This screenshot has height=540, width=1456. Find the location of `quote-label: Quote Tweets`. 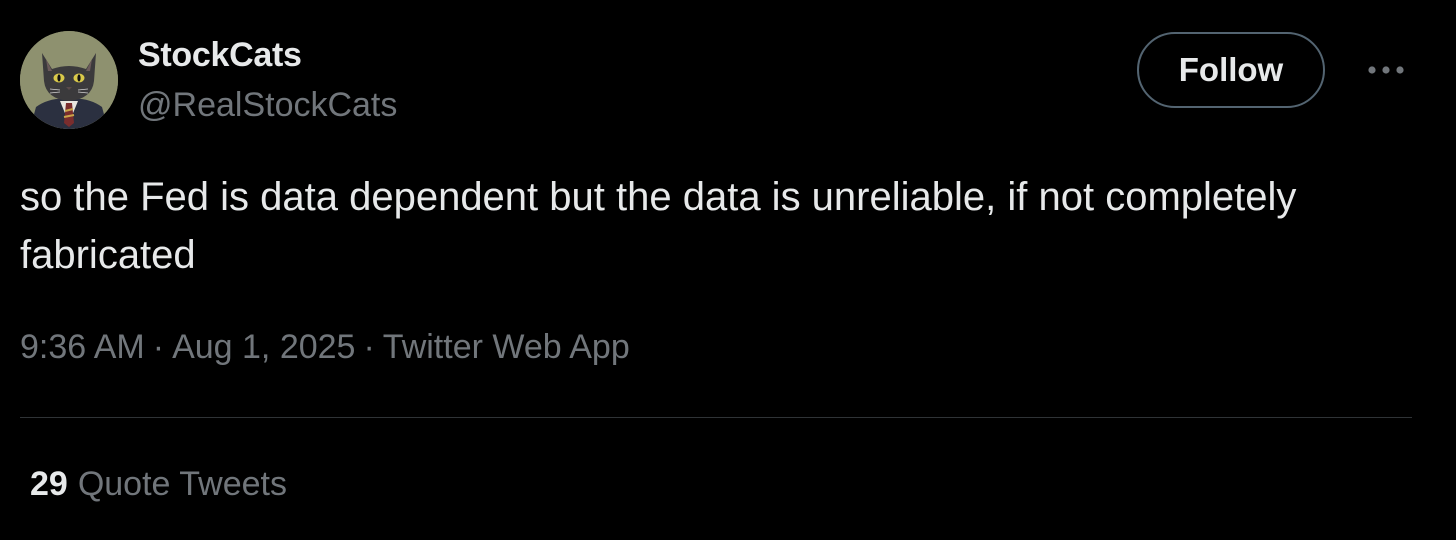

quote-label: Quote Tweets is located at coordinates (182, 484).